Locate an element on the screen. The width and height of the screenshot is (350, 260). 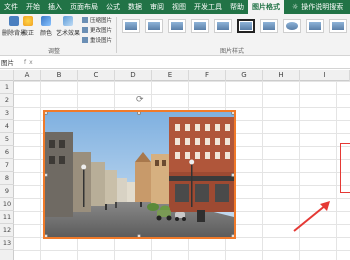
color-label: 颜色 is located at coordinates (46, 33).